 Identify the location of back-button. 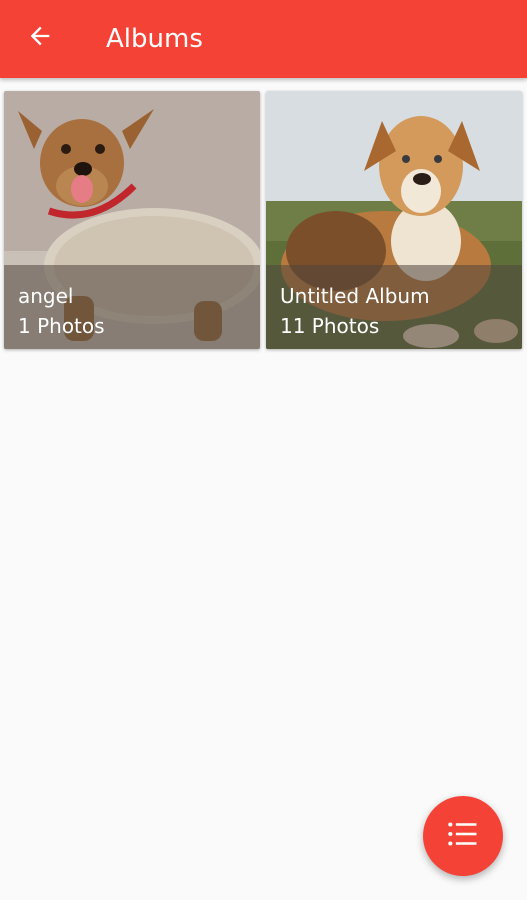
(40, 38).